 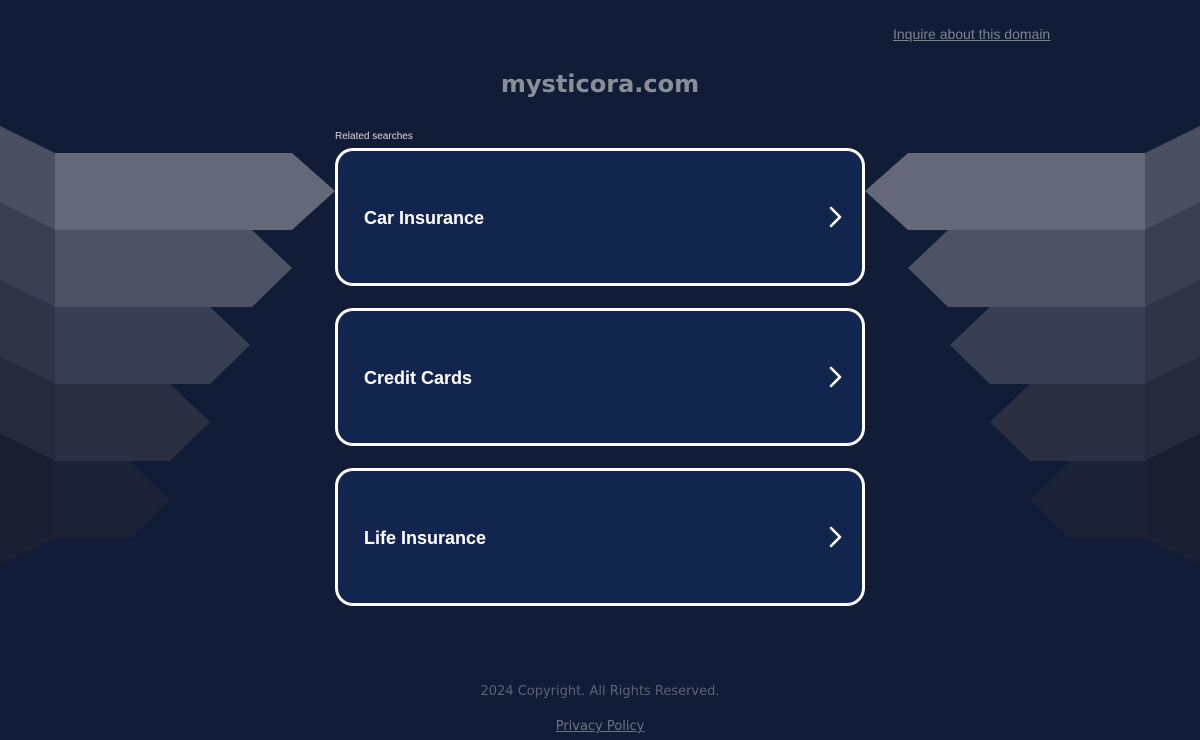 What do you see at coordinates (425, 538) in the screenshot?
I see `related-link-label: Life Insurance` at bounding box center [425, 538].